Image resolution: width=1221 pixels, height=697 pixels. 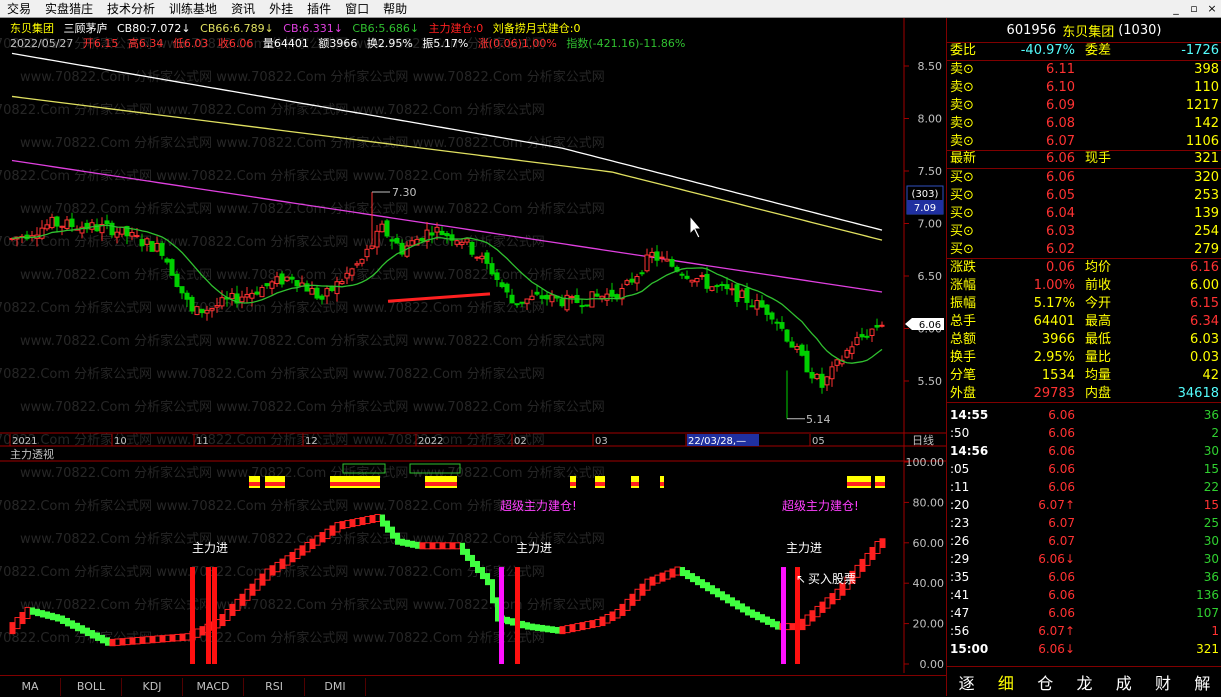 I want to click on tab-cai: 财, so click(x=1162, y=682).